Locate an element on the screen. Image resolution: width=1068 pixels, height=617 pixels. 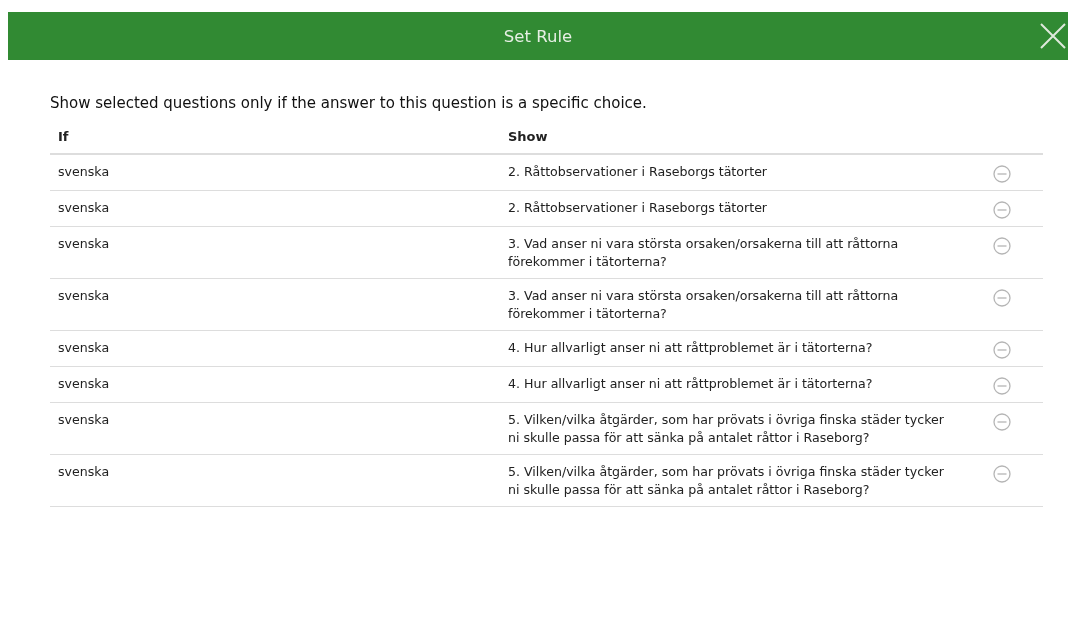
close-icon is located at coordinates (1053, 36).